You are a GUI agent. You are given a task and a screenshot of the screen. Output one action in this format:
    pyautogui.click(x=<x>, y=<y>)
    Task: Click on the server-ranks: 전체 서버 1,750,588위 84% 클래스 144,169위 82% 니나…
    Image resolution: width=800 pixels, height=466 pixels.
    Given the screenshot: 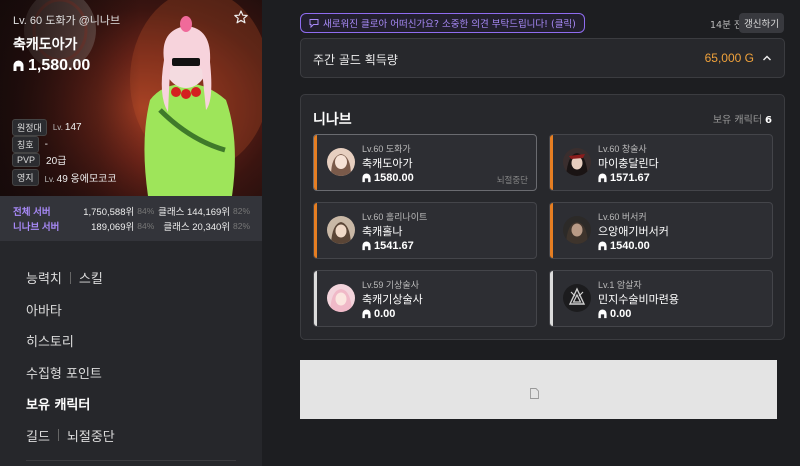 What is the action you would take?
    pyautogui.click(x=131, y=218)
    